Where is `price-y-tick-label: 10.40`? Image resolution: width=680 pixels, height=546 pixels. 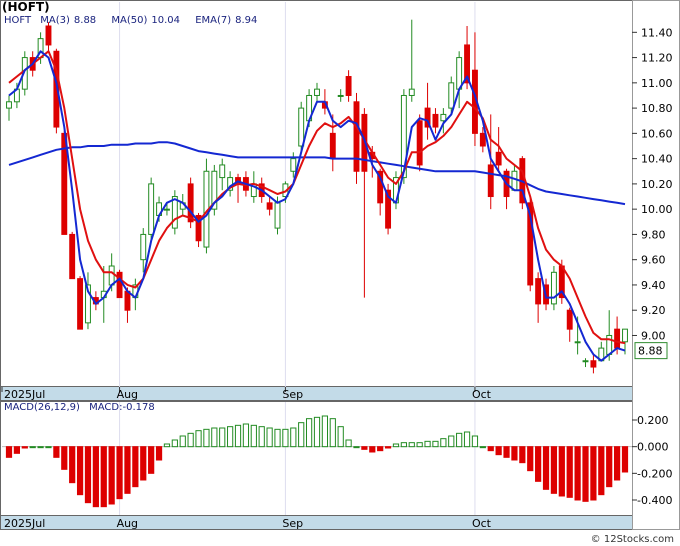 price-y-tick-label: 10.40 is located at coordinates (657, 159).